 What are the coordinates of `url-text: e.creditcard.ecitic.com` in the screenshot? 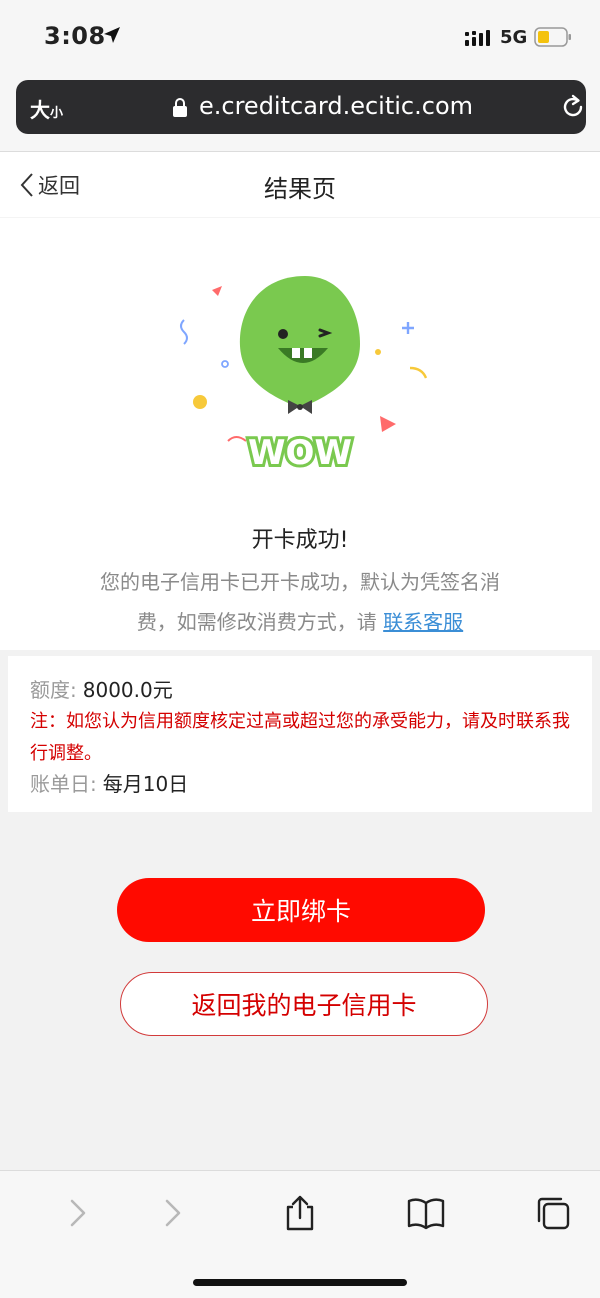 It's located at (336, 106).